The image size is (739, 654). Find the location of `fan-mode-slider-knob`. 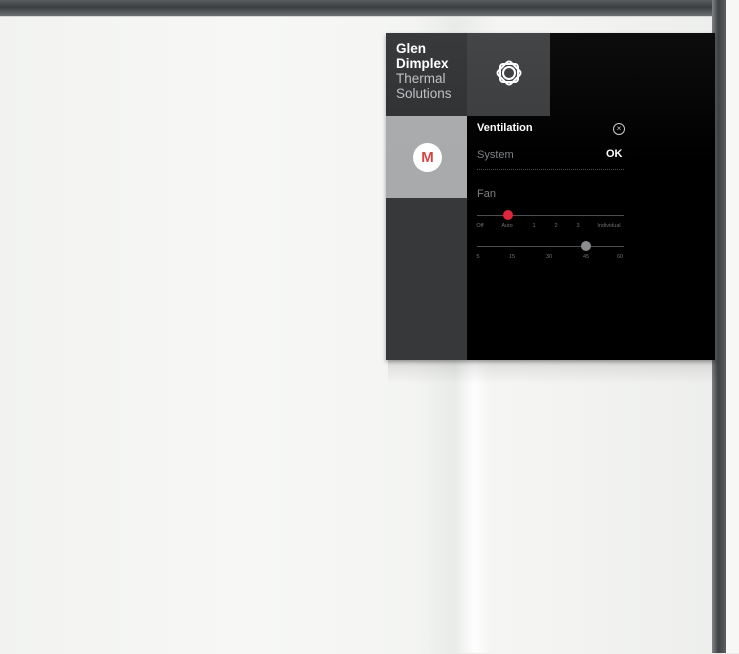

fan-mode-slider-knob is located at coordinates (508, 215).